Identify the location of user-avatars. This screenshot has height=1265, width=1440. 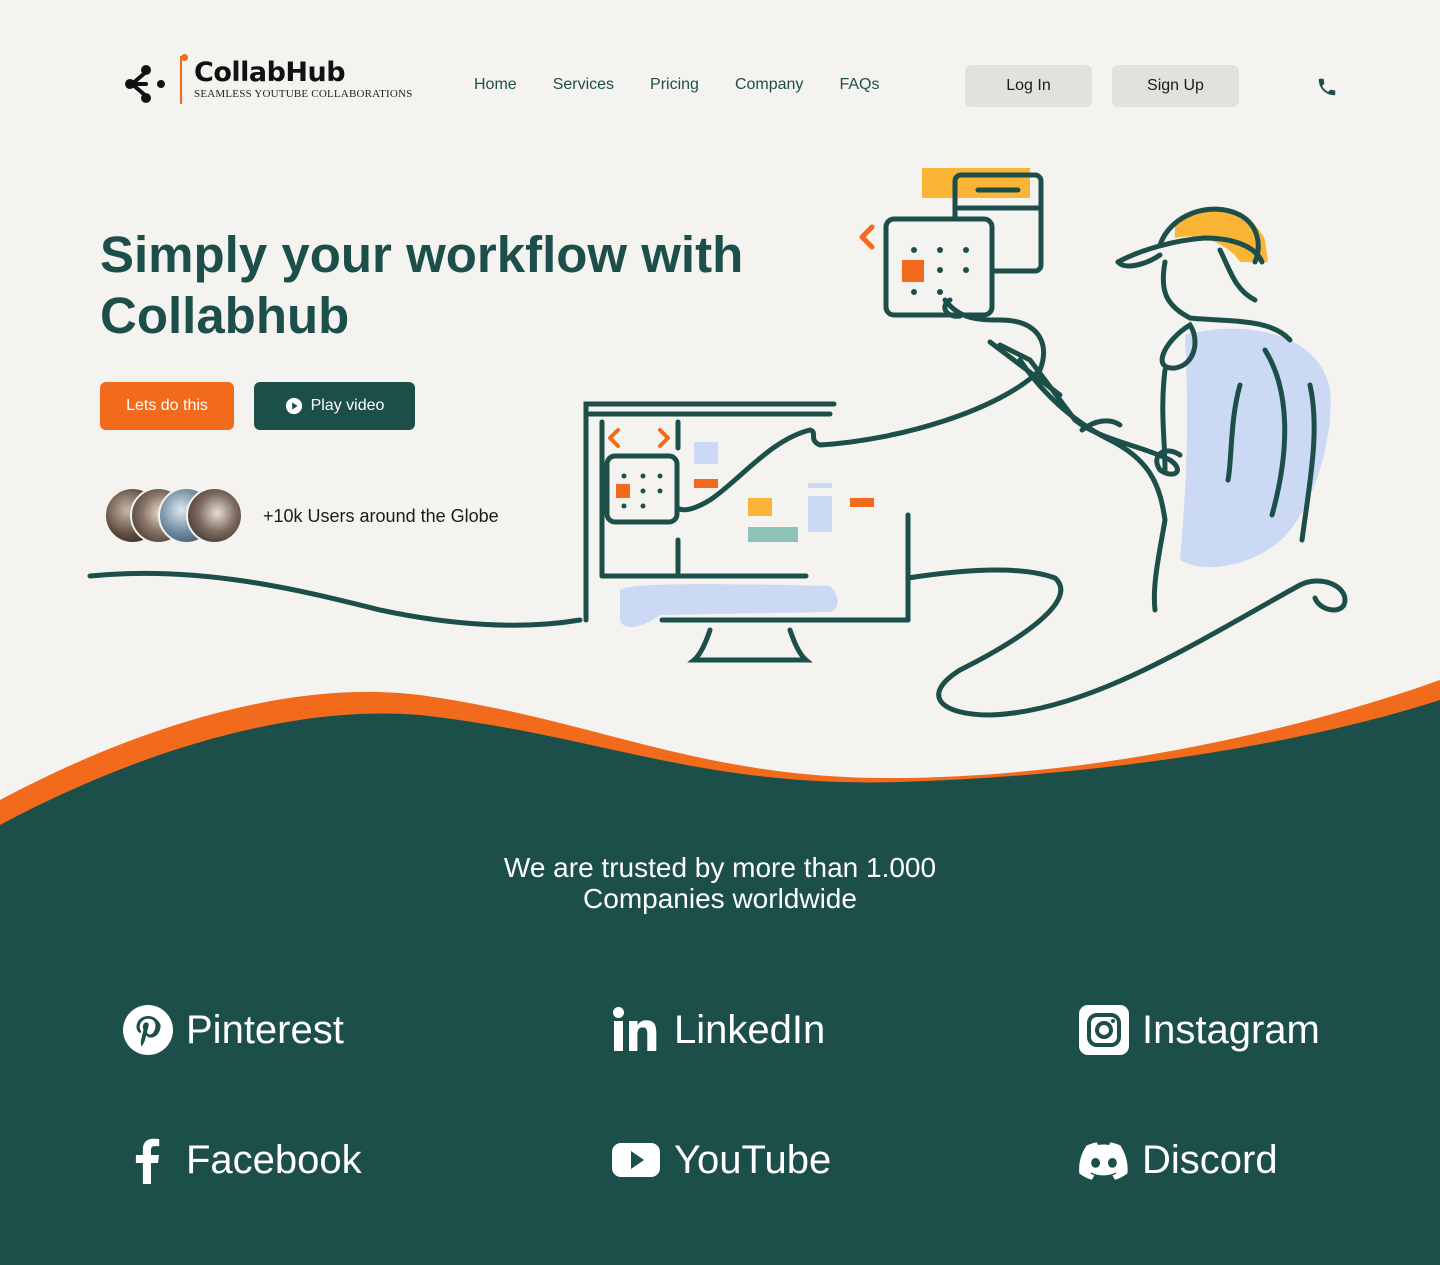
(174, 516).